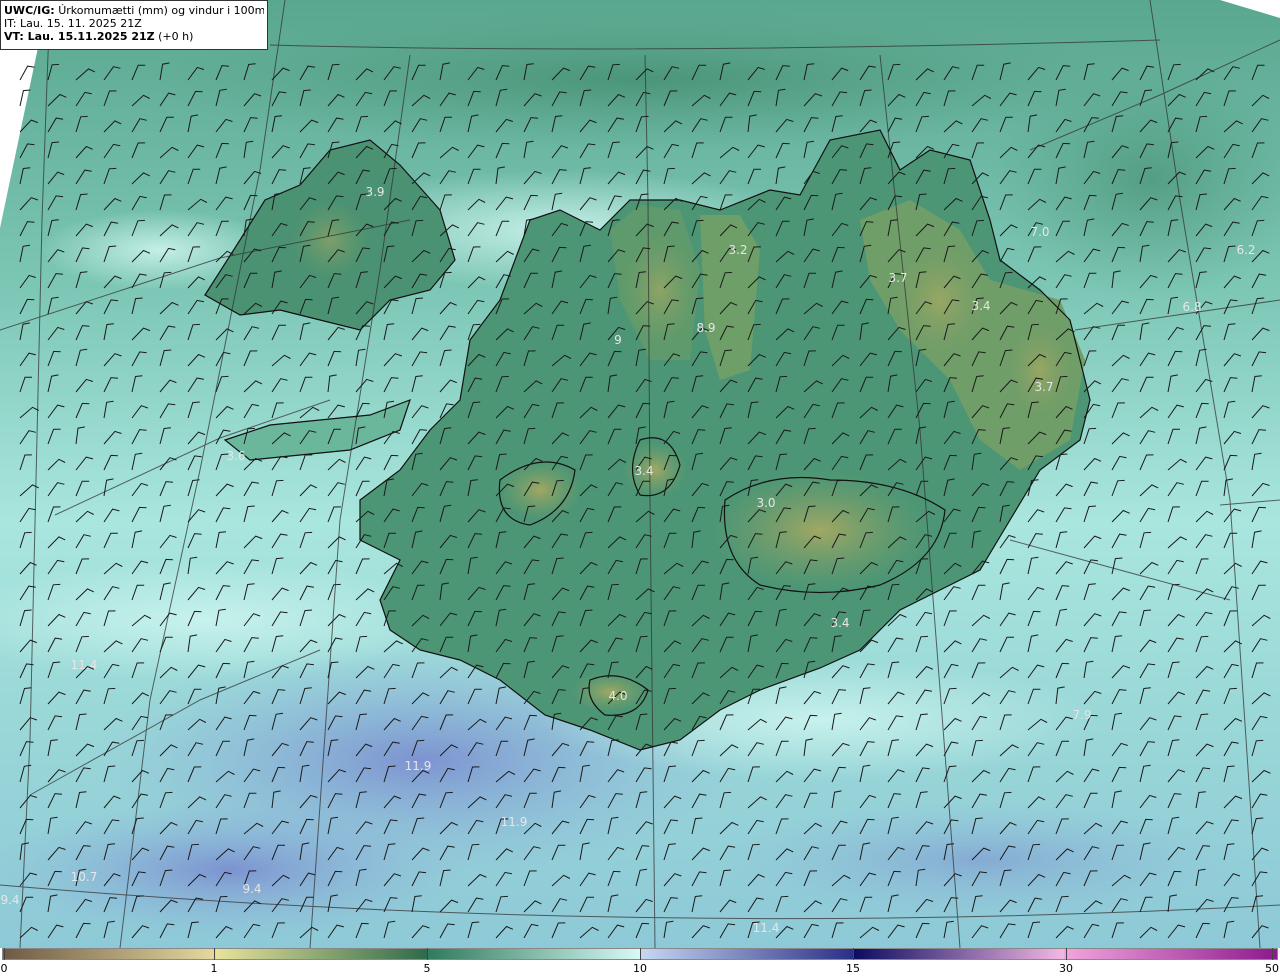 The width and height of the screenshot is (1280, 978). I want to click on precip-value-label: 9, so click(618, 340).